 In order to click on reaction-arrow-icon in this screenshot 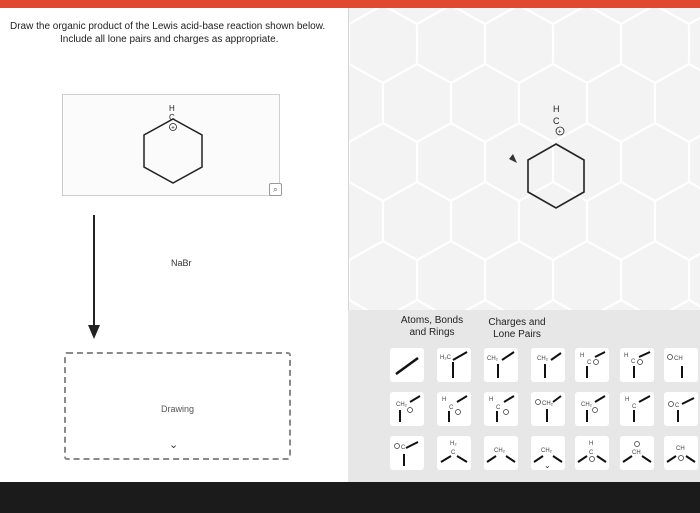, I will do `click(94, 277)`.